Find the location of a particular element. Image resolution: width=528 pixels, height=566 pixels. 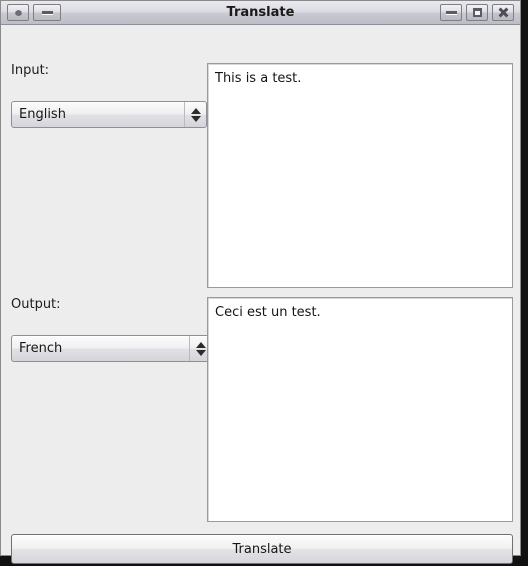

translate-button: Translate is located at coordinates (262, 549).